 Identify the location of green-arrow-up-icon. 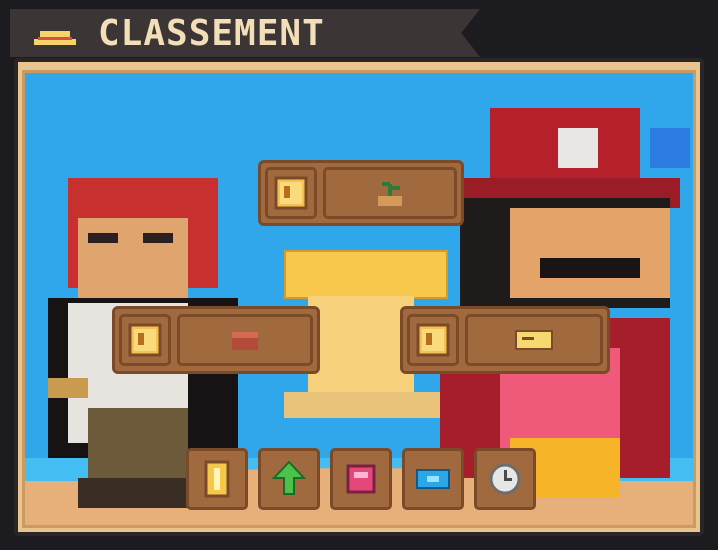
(289, 477).